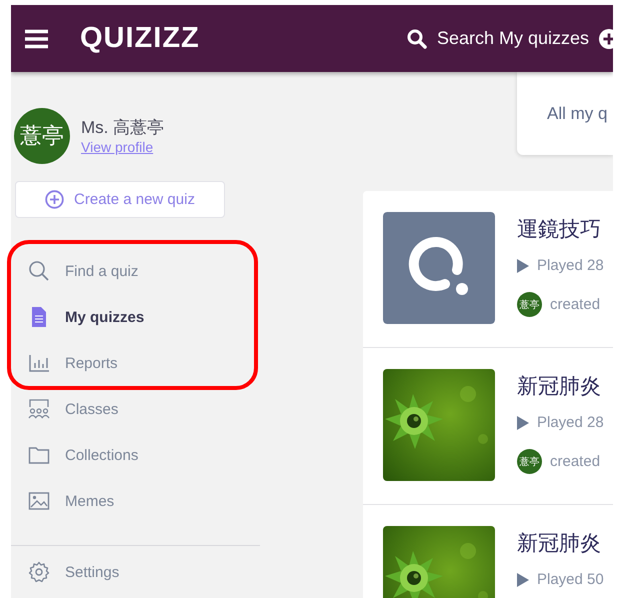 This screenshot has width=630, height=598. I want to click on nav-label: Classes, so click(91, 409).